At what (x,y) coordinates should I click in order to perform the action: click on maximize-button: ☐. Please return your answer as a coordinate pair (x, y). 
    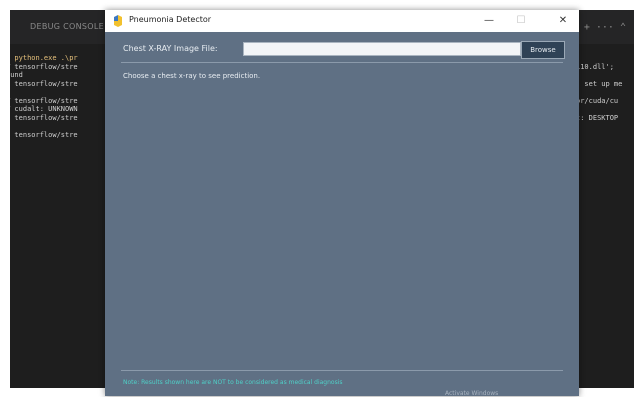
    Looking at the image, I should click on (521, 21).